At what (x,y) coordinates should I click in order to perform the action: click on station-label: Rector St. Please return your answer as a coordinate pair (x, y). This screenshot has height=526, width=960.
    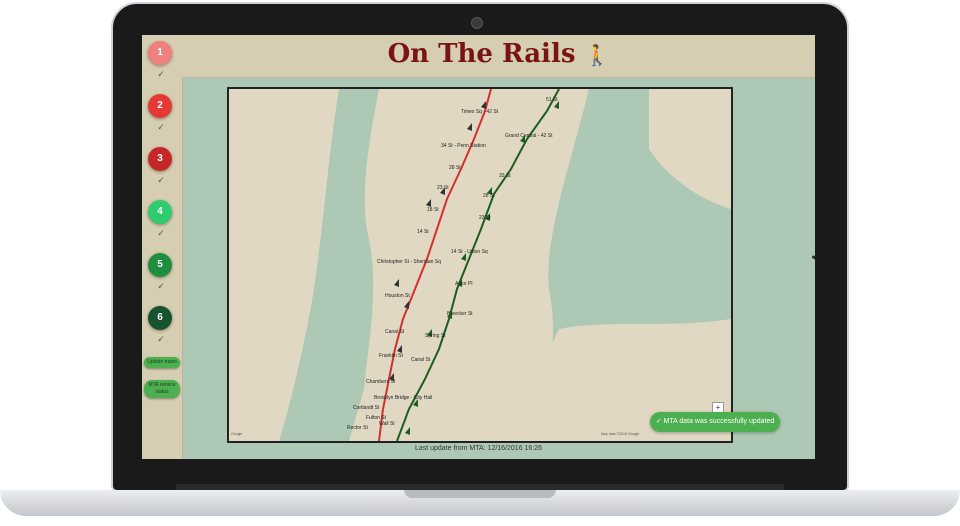
    Looking at the image, I should click on (357, 428).